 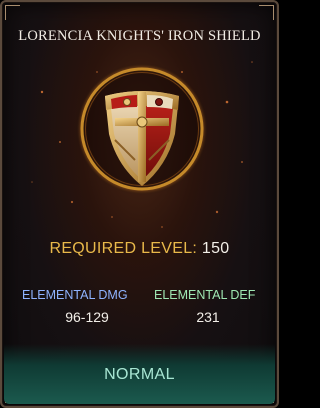 I want to click on elemental-dmg-value: 96-129, so click(x=87, y=317).